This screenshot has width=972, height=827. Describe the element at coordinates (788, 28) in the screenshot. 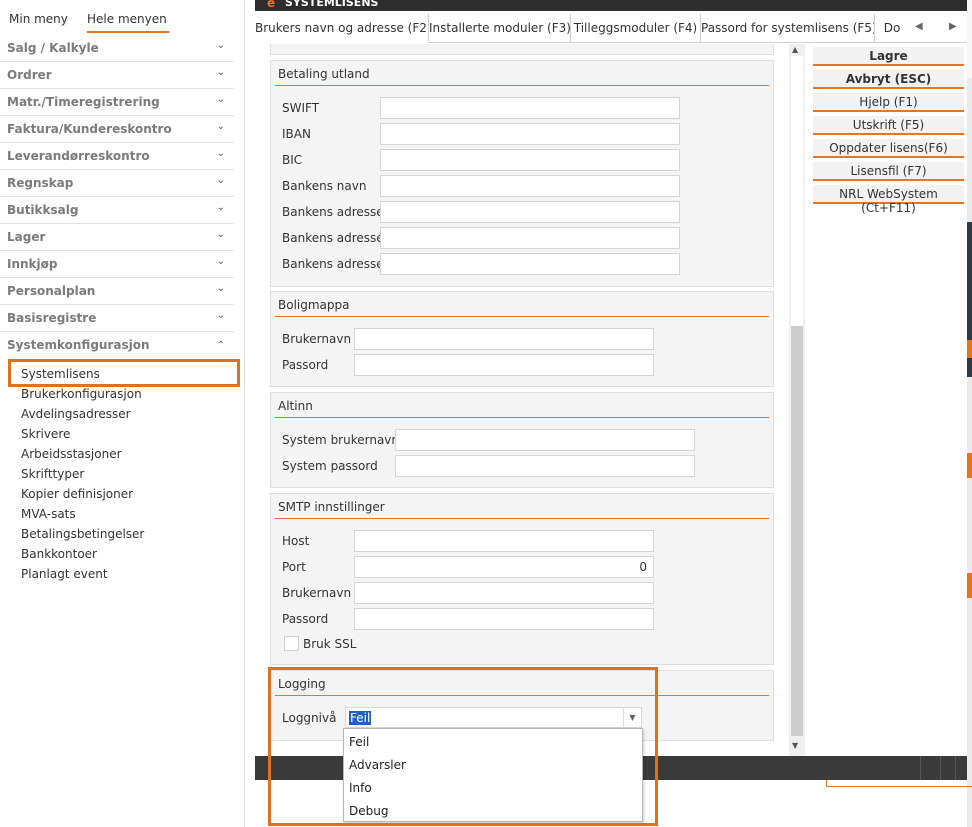

I see `tab-passord-systemlisens: Passord for systemlisens (F5)` at that location.